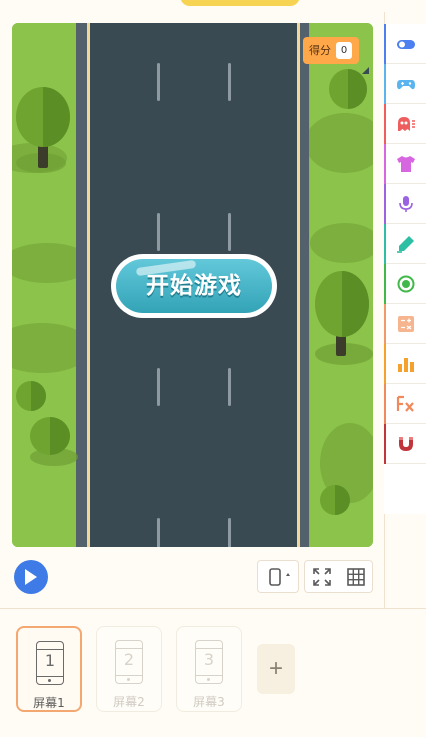 The height and width of the screenshot is (737, 426). I want to click on screen-number: 2, so click(129, 659).